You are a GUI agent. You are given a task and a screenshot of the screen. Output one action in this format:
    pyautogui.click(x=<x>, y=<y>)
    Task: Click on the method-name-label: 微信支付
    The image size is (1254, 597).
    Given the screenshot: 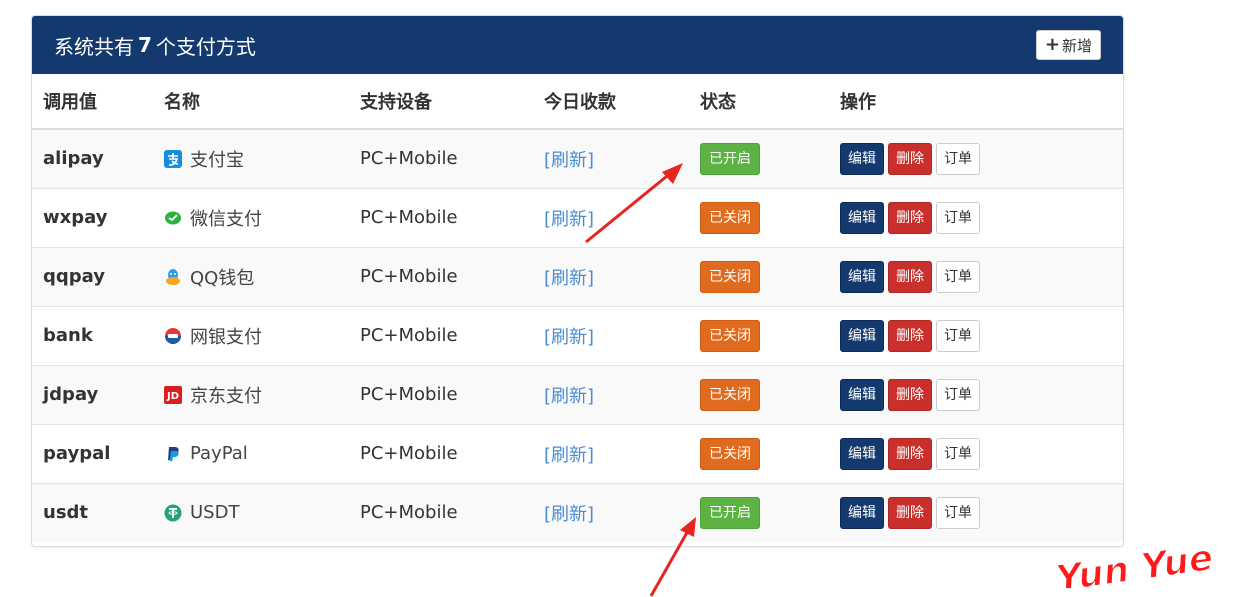 What is the action you would take?
    pyautogui.click(x=226, y=219)
    